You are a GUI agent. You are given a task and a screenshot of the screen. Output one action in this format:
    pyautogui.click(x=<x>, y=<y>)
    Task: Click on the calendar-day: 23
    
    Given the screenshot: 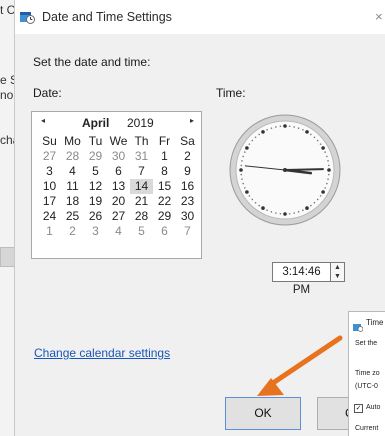 What is the action you would take?
    pyautogui.click(x=187, y=201)
    